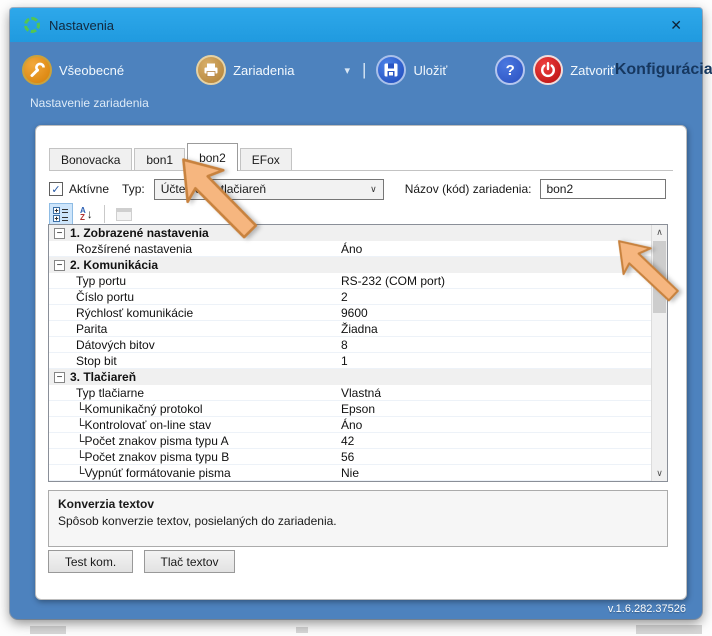 The width and height of the screenshot is (712, 636). I want to click on grid-row-label: Číslo portu, so click(105, 296).